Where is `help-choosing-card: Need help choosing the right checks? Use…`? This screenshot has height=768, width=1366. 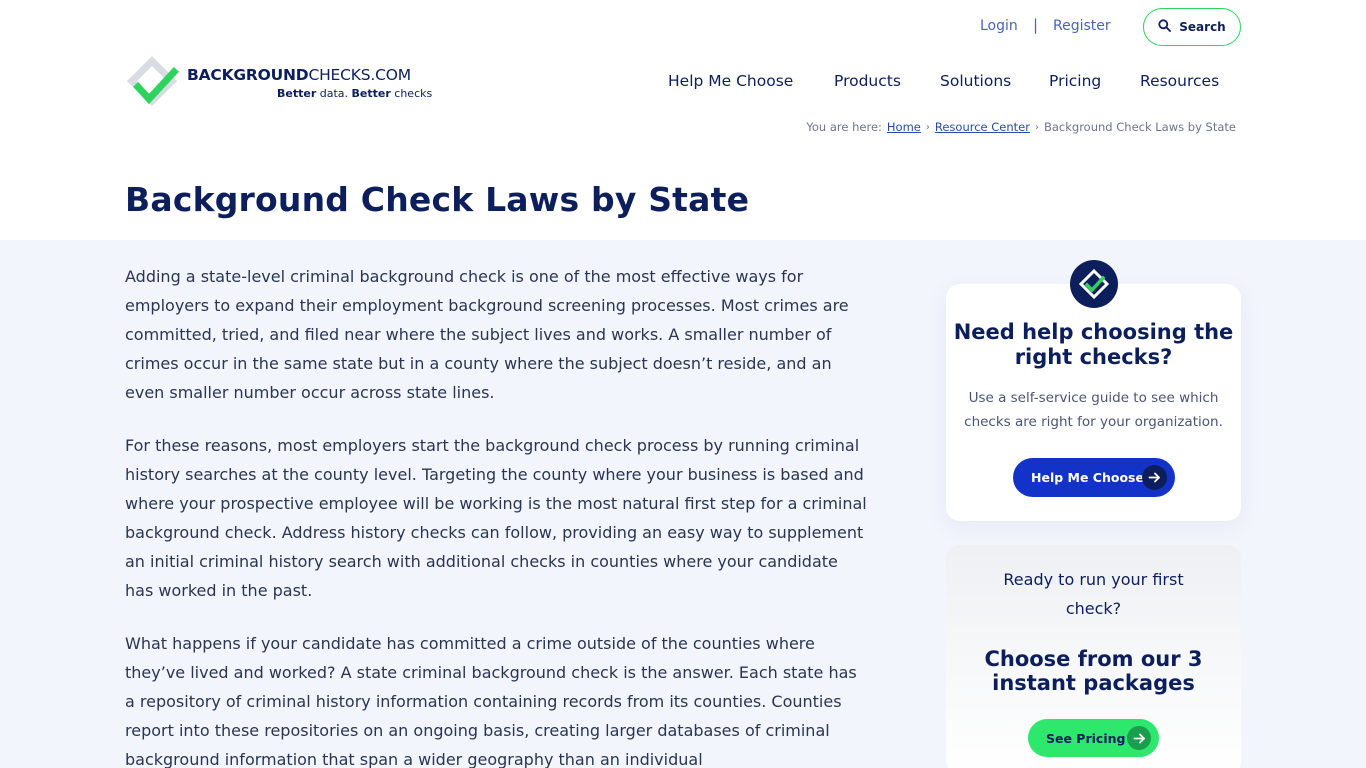 help-choosing-card: Need help choosing the right checks? Use… is located at coordinates (1093, 402).